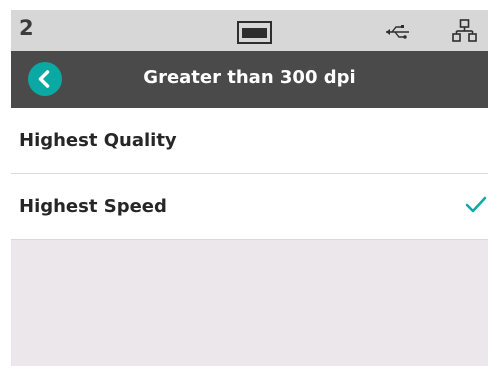 Image resolution: width=488 pixels, height=366 pixels. Describe the element at coordinates (397, 32) in the screenshot. I see `usb-icon` at that location.